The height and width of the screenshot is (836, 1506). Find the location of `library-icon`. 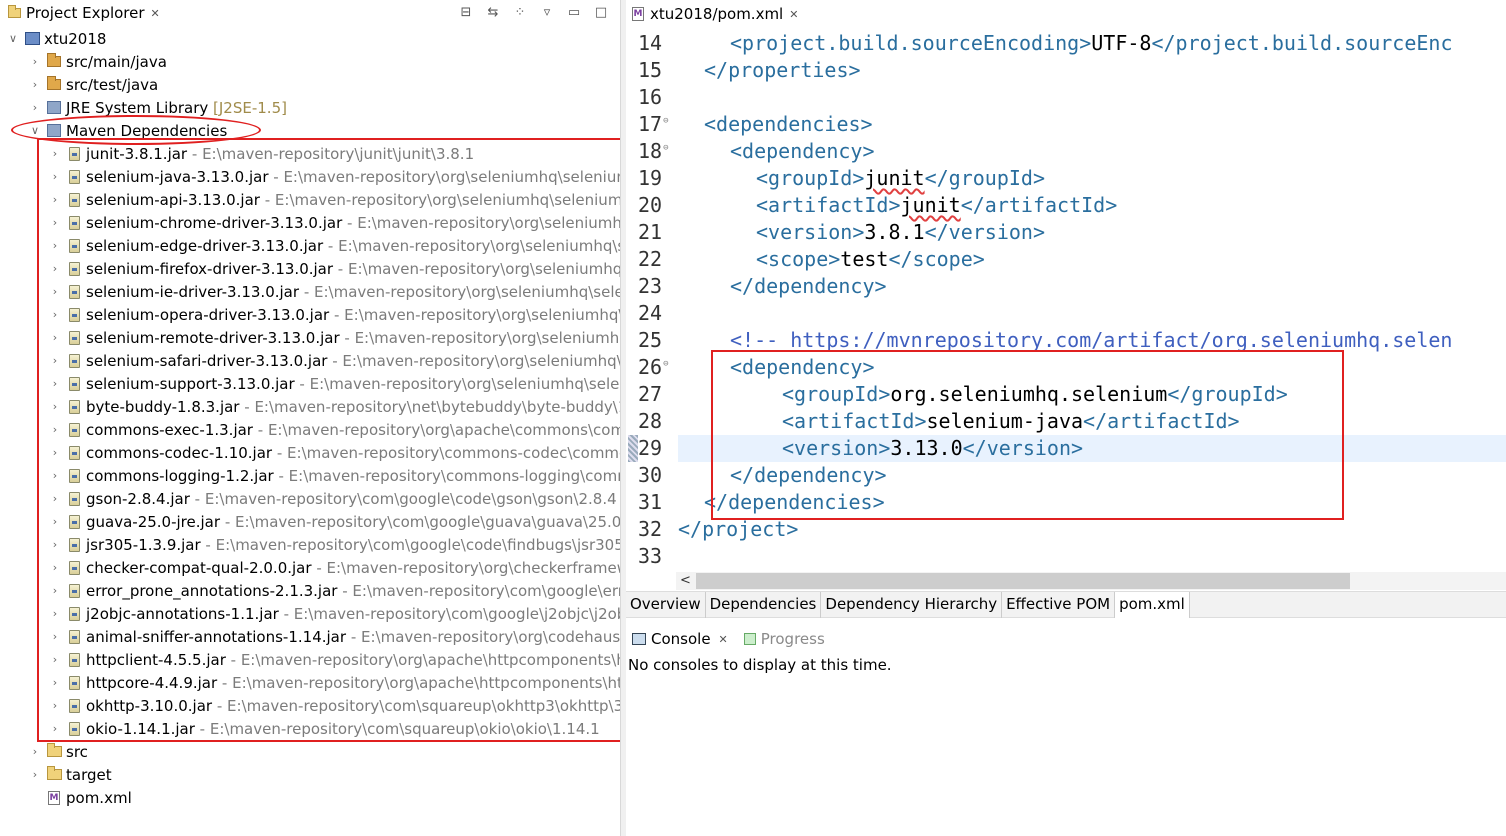

library-icon is located at coordinates (54, 108).